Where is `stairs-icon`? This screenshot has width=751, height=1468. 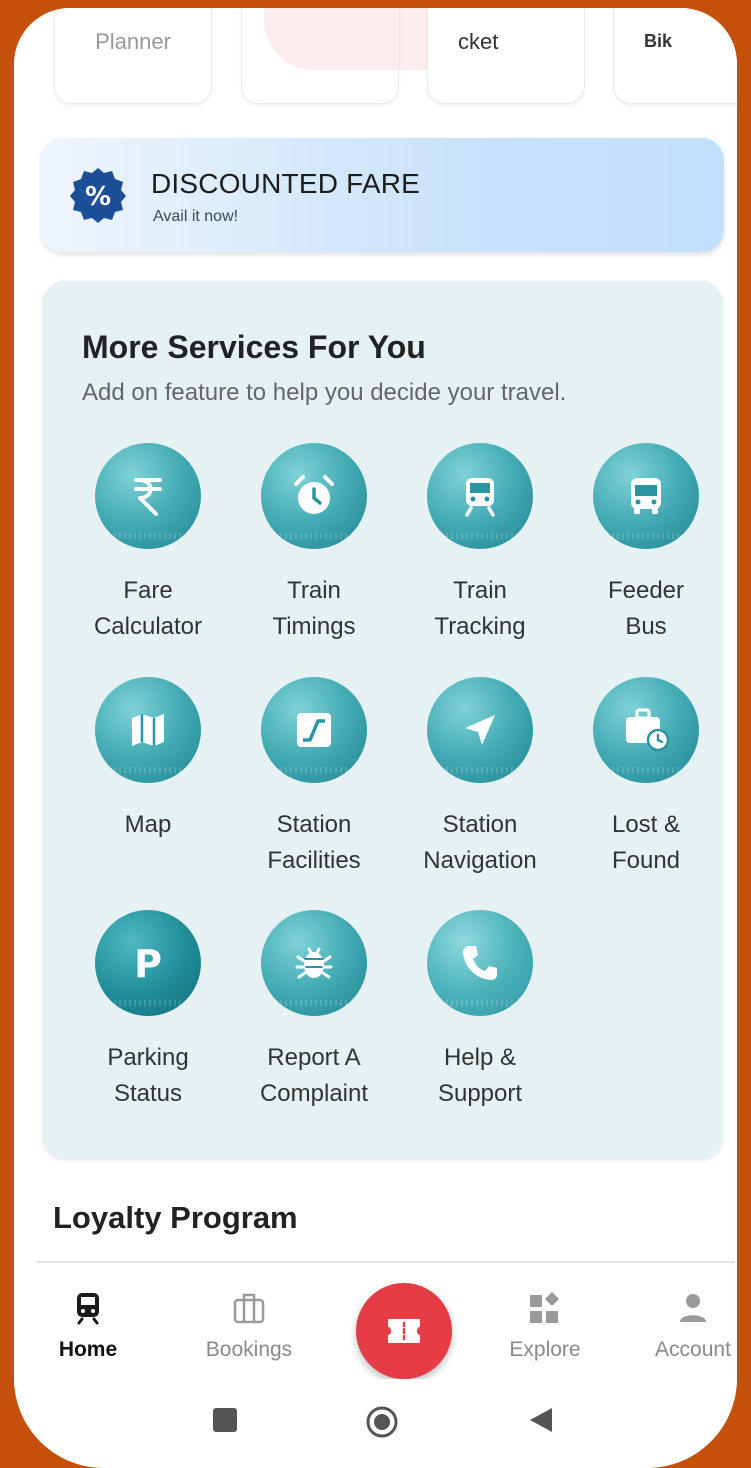 stairs-icon is located at coordinates (314, 730).